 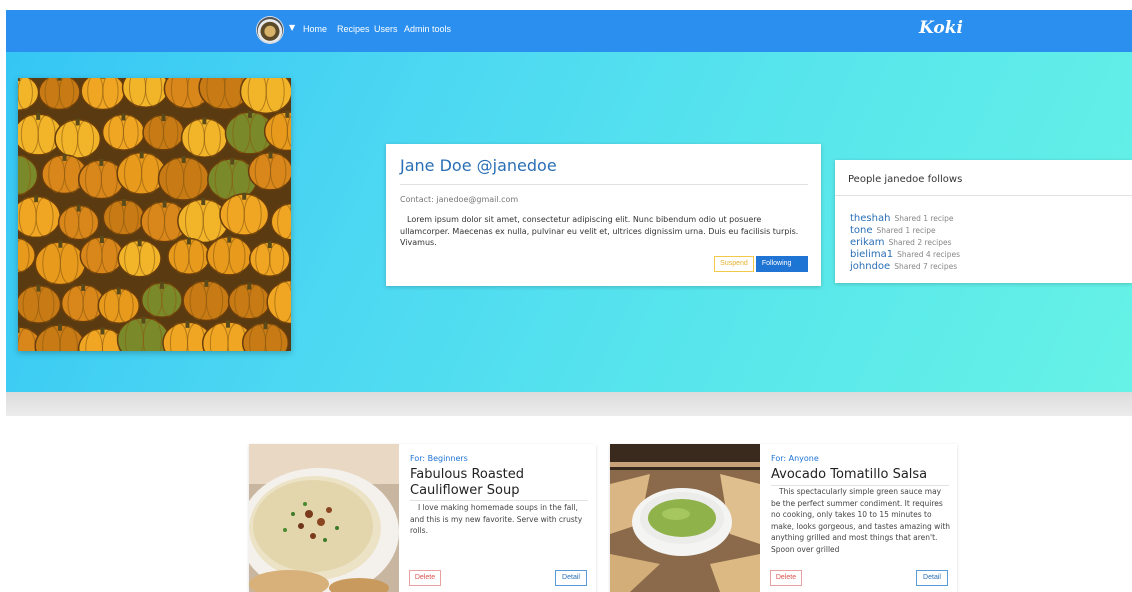 What do you see at coordinates (870, 266) in the screenshot?
I see `followed-user-link: johndoe` at bounding box center [870, 266].